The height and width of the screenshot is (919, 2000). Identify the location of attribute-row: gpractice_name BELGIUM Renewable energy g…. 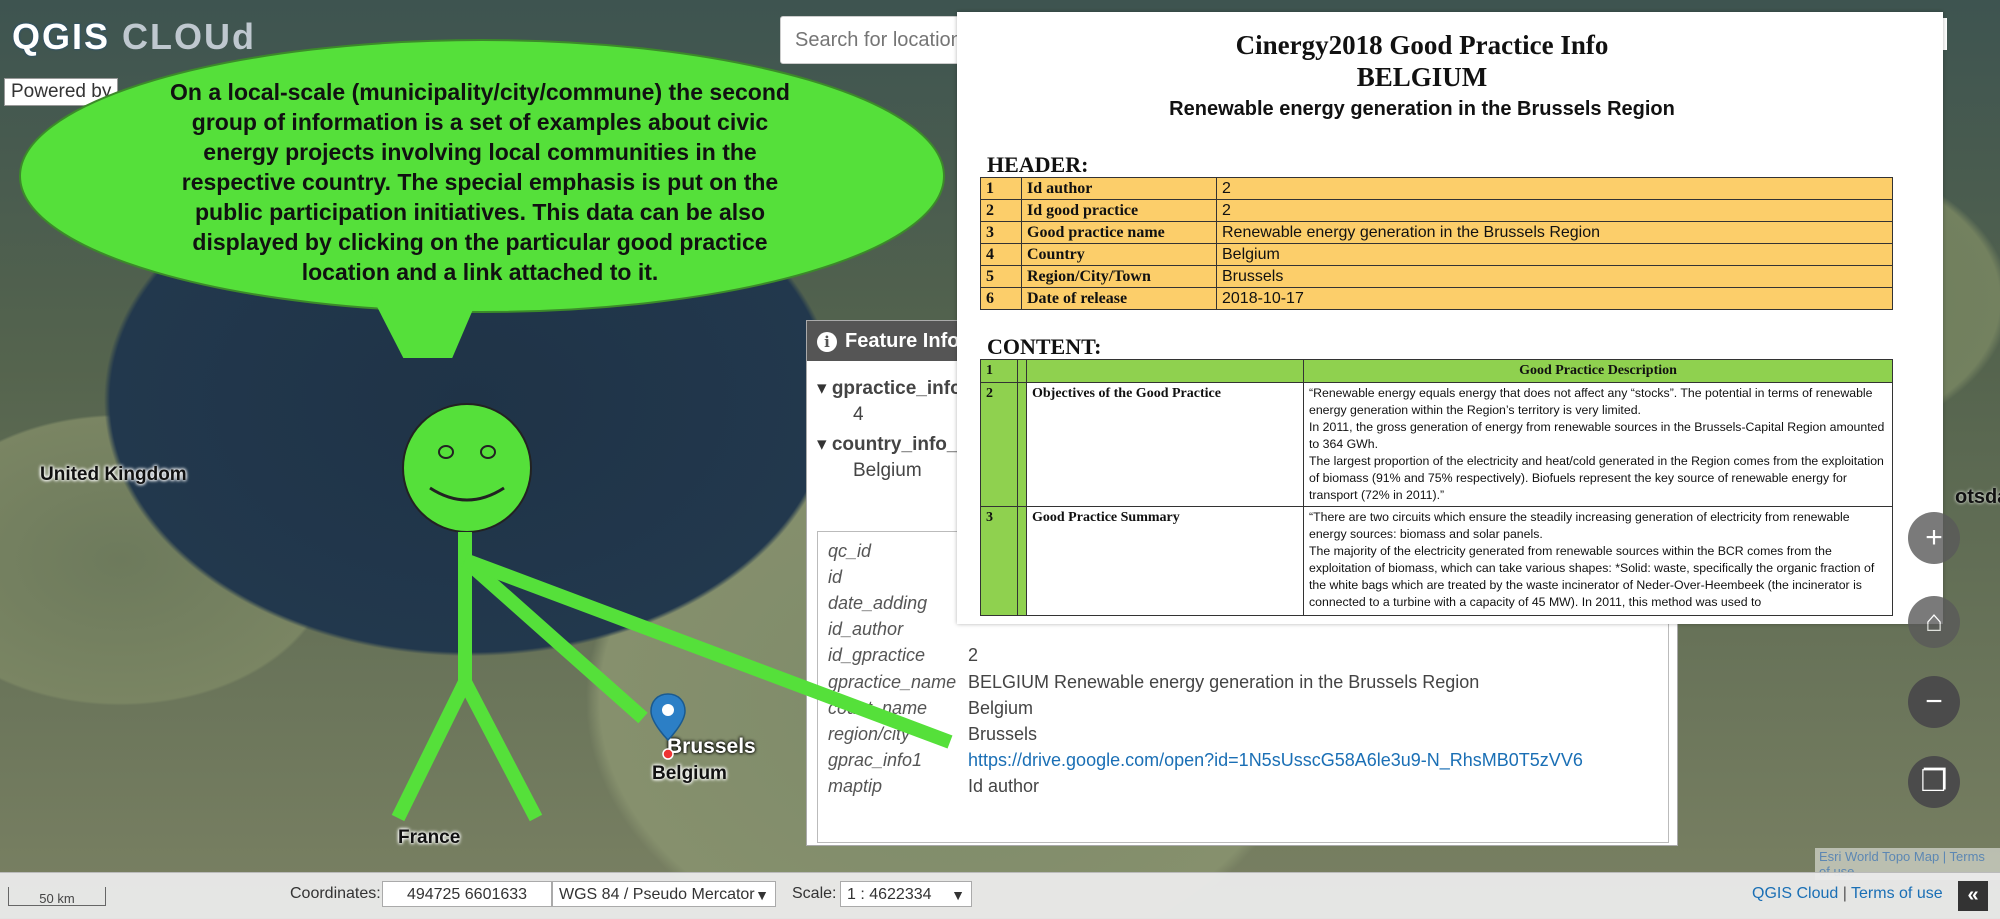
(1205, 682).